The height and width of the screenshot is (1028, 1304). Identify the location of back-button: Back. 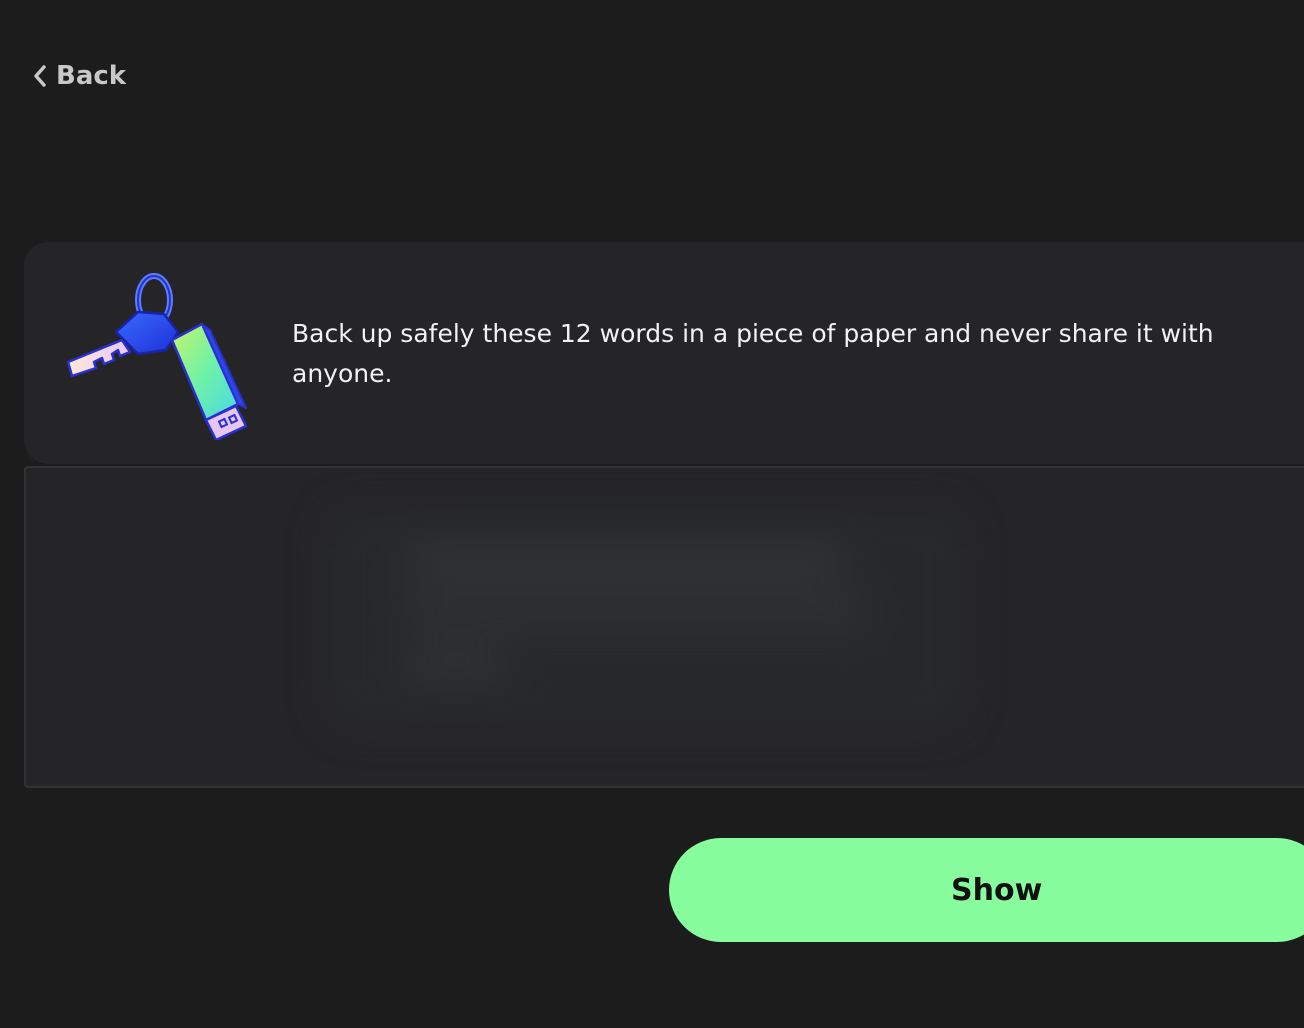
(79, 76).